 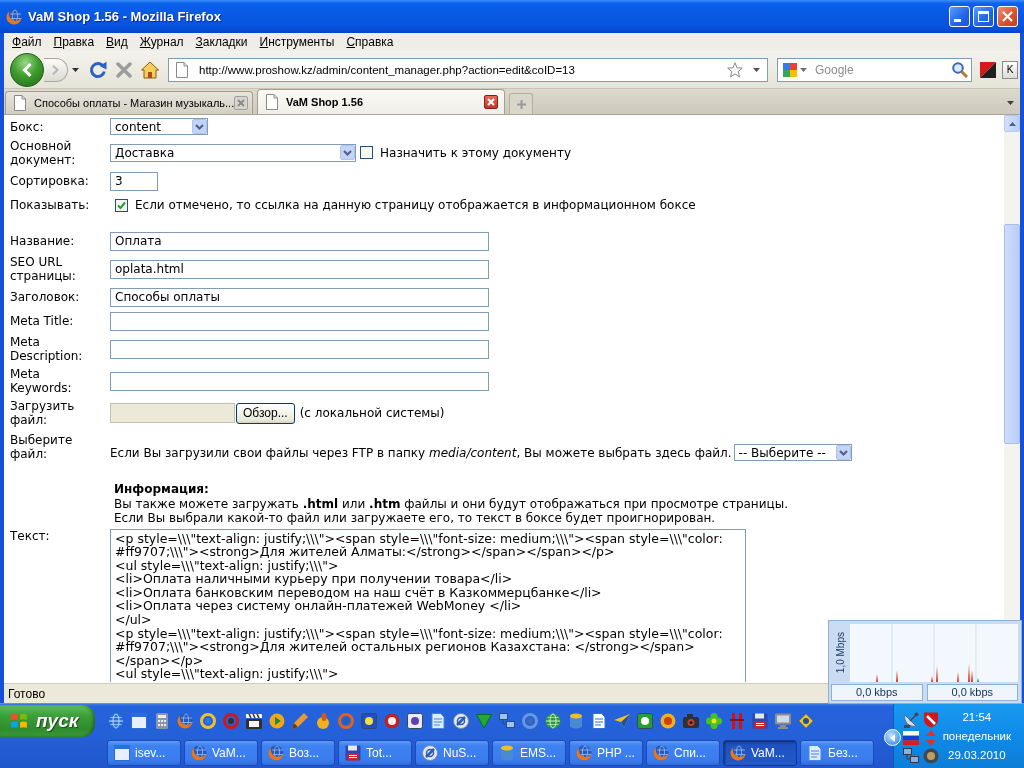 I want to click on camera-icon, so click(x=691, y=721).